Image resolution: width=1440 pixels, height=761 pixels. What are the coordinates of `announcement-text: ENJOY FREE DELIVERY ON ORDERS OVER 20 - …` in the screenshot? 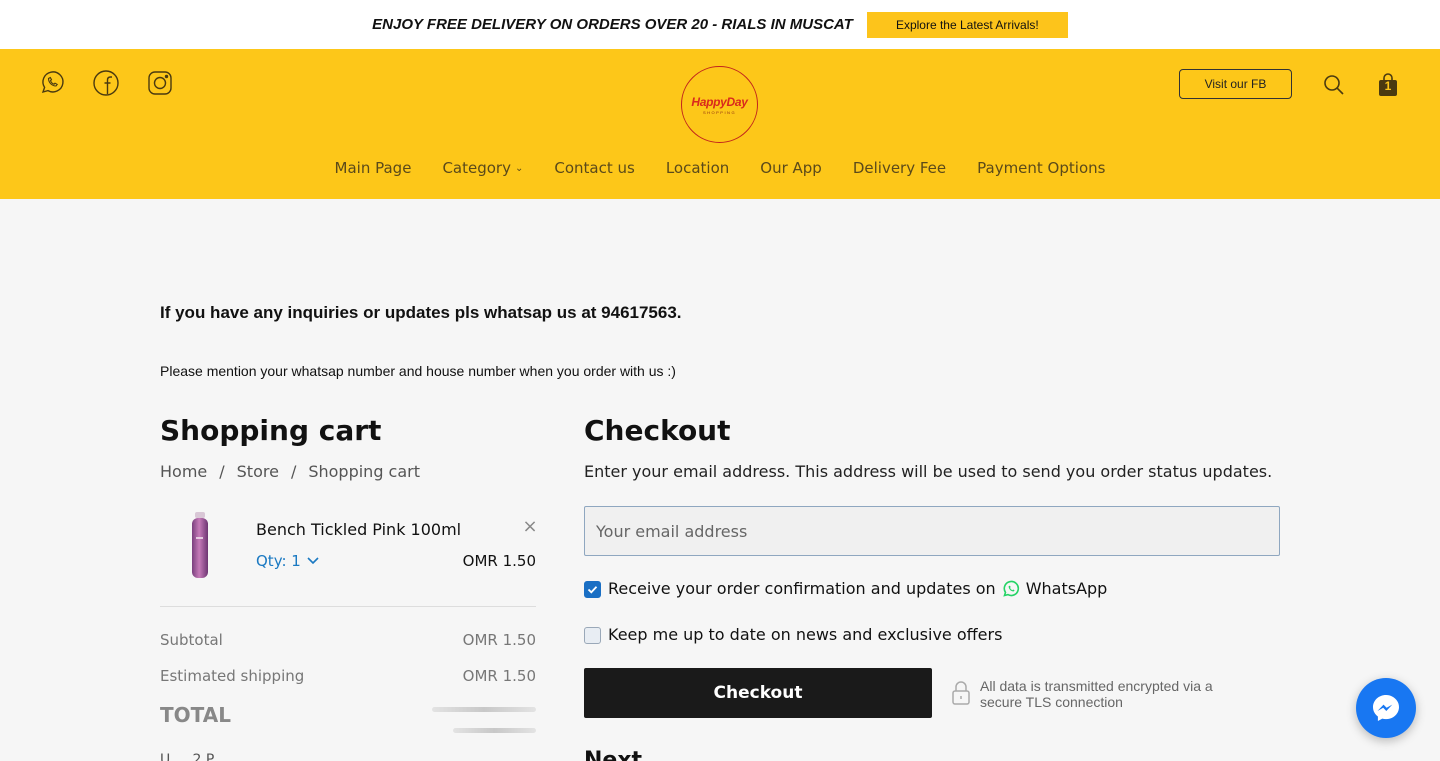 It's located at (612, 24).